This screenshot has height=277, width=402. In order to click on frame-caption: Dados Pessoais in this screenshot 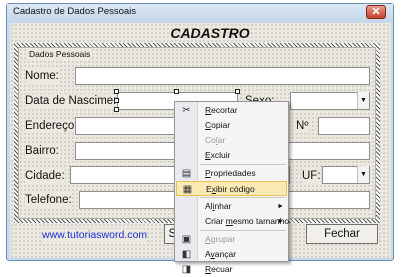, I will do `click(60, 54)`.